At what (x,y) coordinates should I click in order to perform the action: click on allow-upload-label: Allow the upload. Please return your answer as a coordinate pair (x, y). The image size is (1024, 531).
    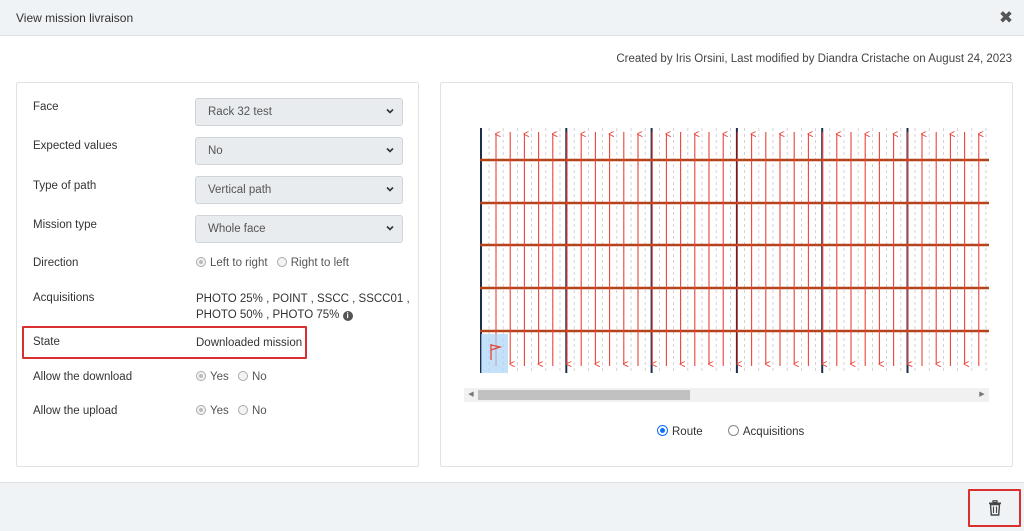
    Looking at the image, I should click on (75, 411).